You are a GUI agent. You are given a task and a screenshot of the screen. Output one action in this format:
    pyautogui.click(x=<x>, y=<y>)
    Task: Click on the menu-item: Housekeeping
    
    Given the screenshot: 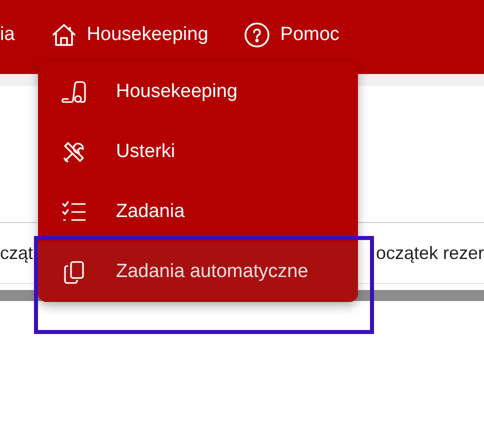 What is the action you would take?
    pyautogui.click(x=198, y=92)
    